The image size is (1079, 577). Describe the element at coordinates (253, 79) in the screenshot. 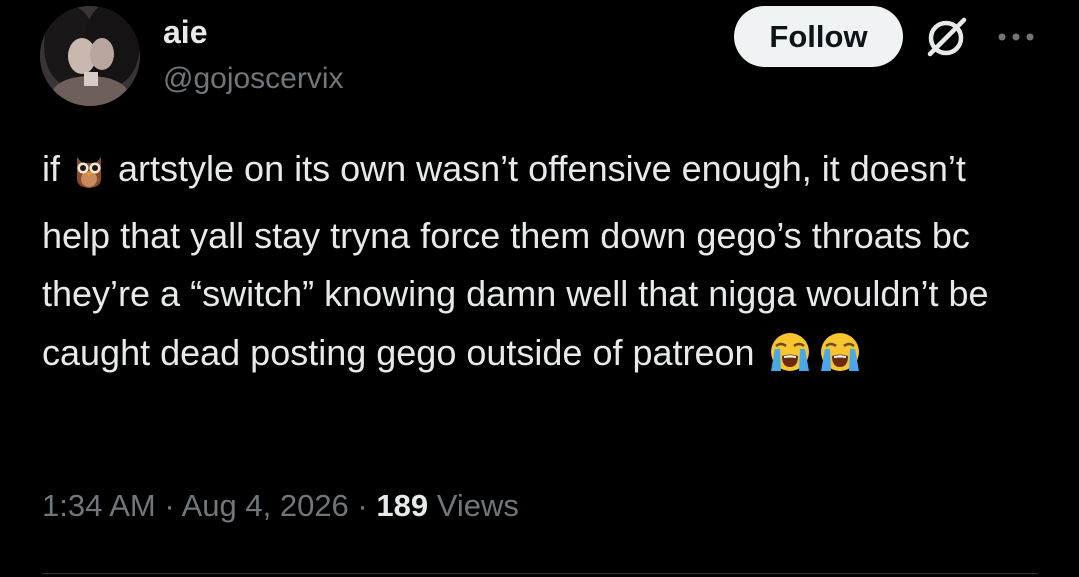

I see `user-handle: @gojoscervix` at that location.